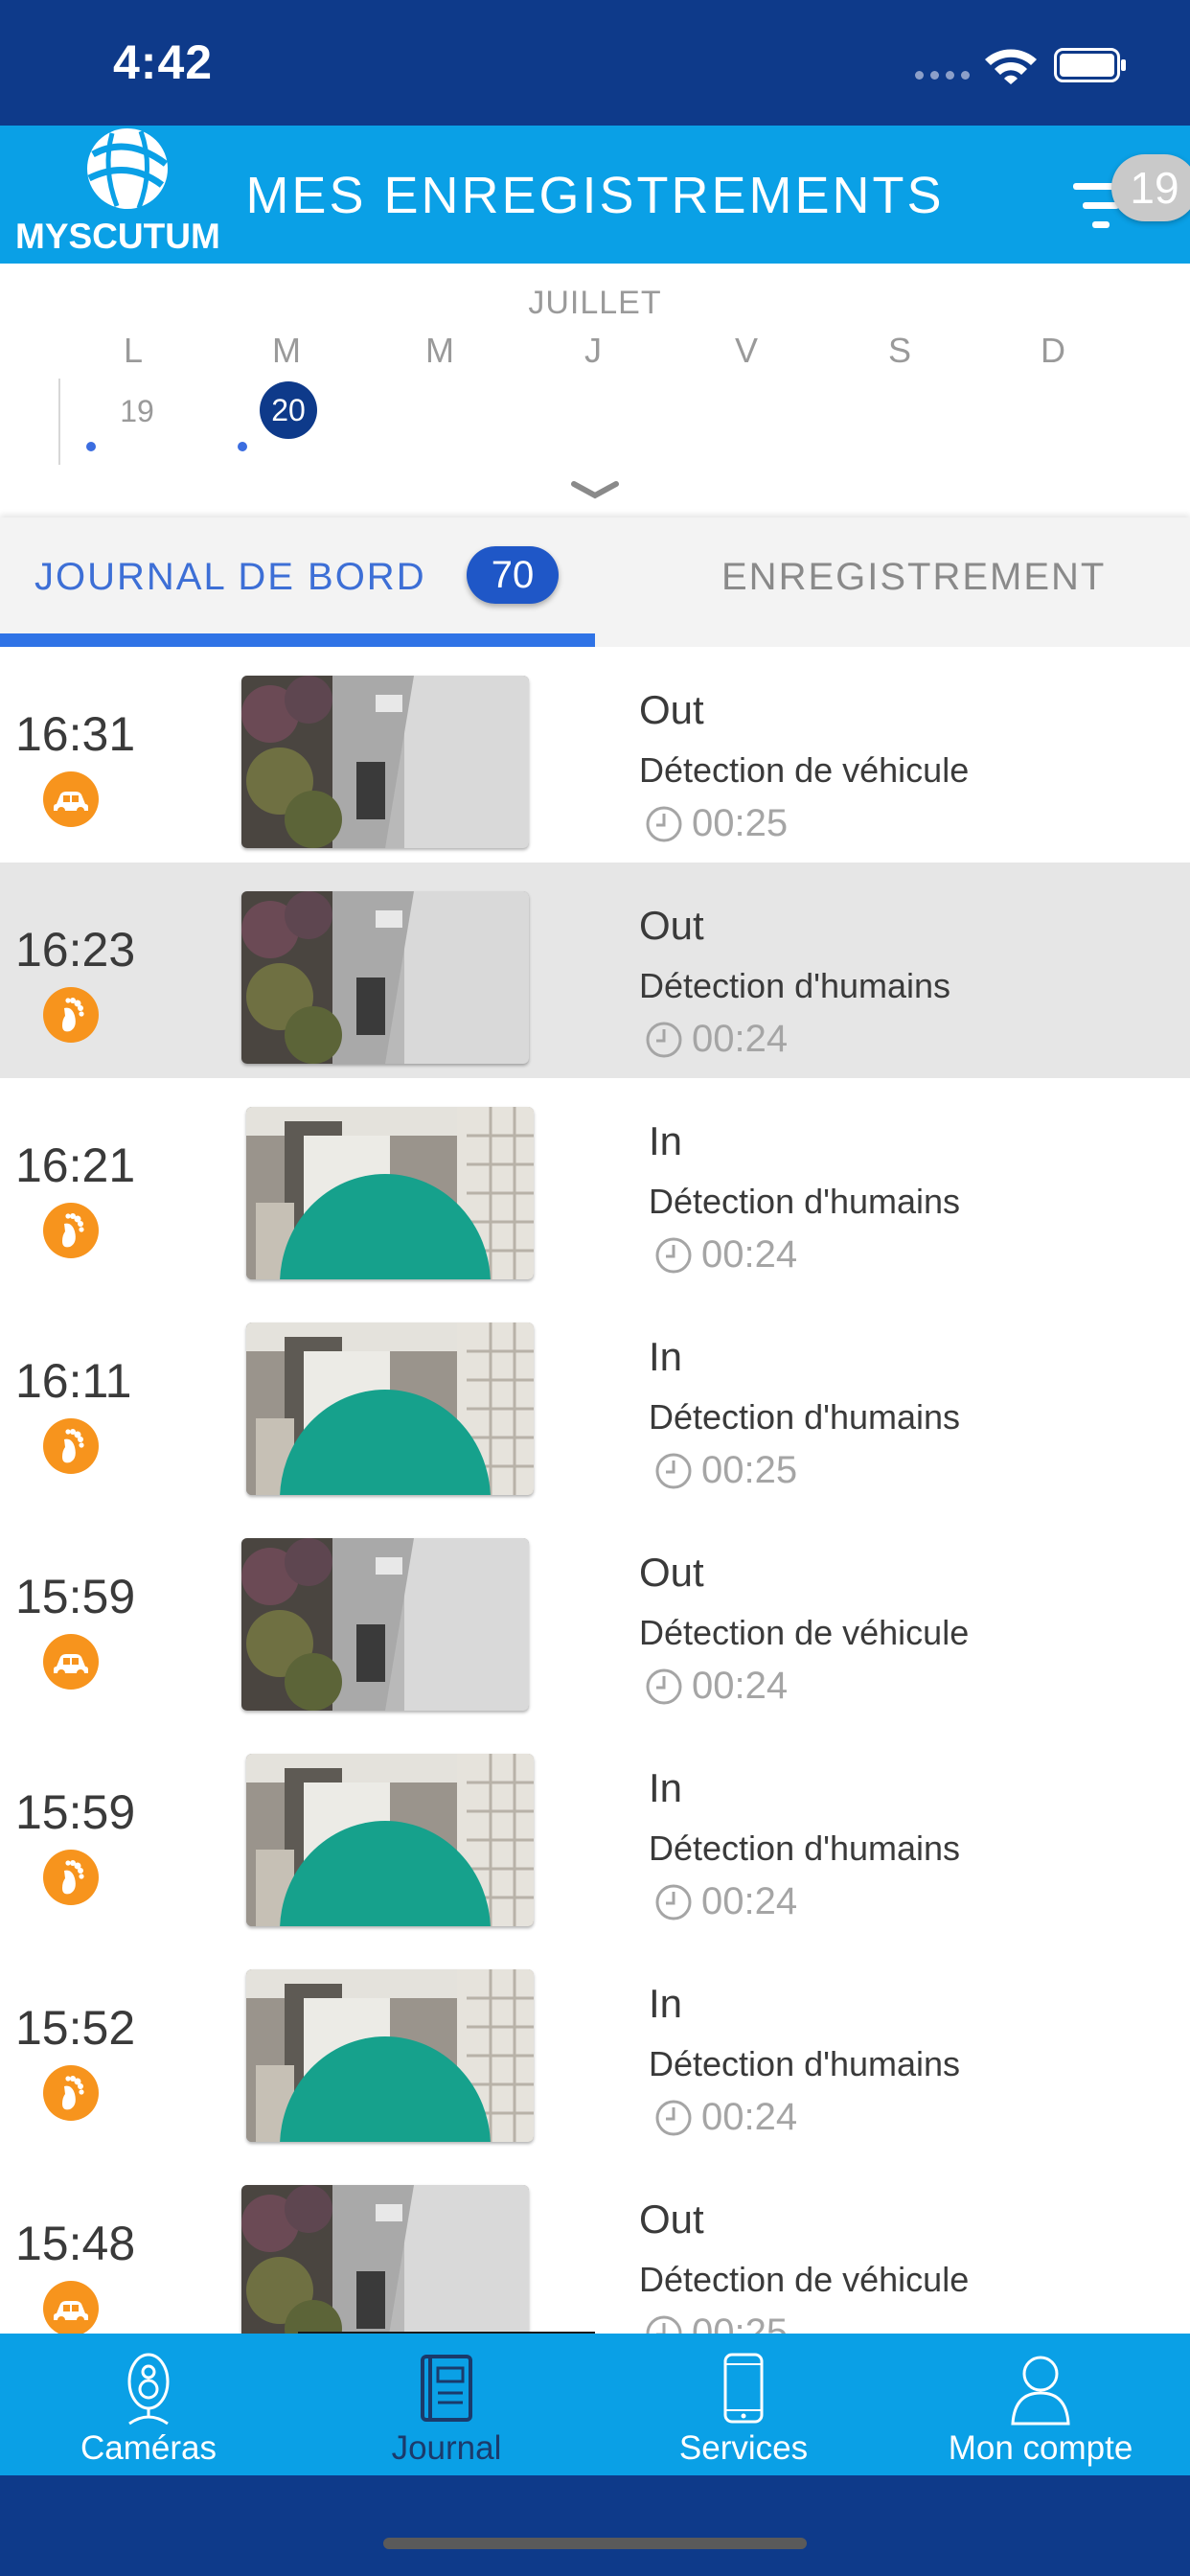 The width and height of the screenshot is (1190, 2576). What do you see at coordinates (297, 640) in the screenshot?
I see `active-tab-indicator` at bounding box center [297, 640].